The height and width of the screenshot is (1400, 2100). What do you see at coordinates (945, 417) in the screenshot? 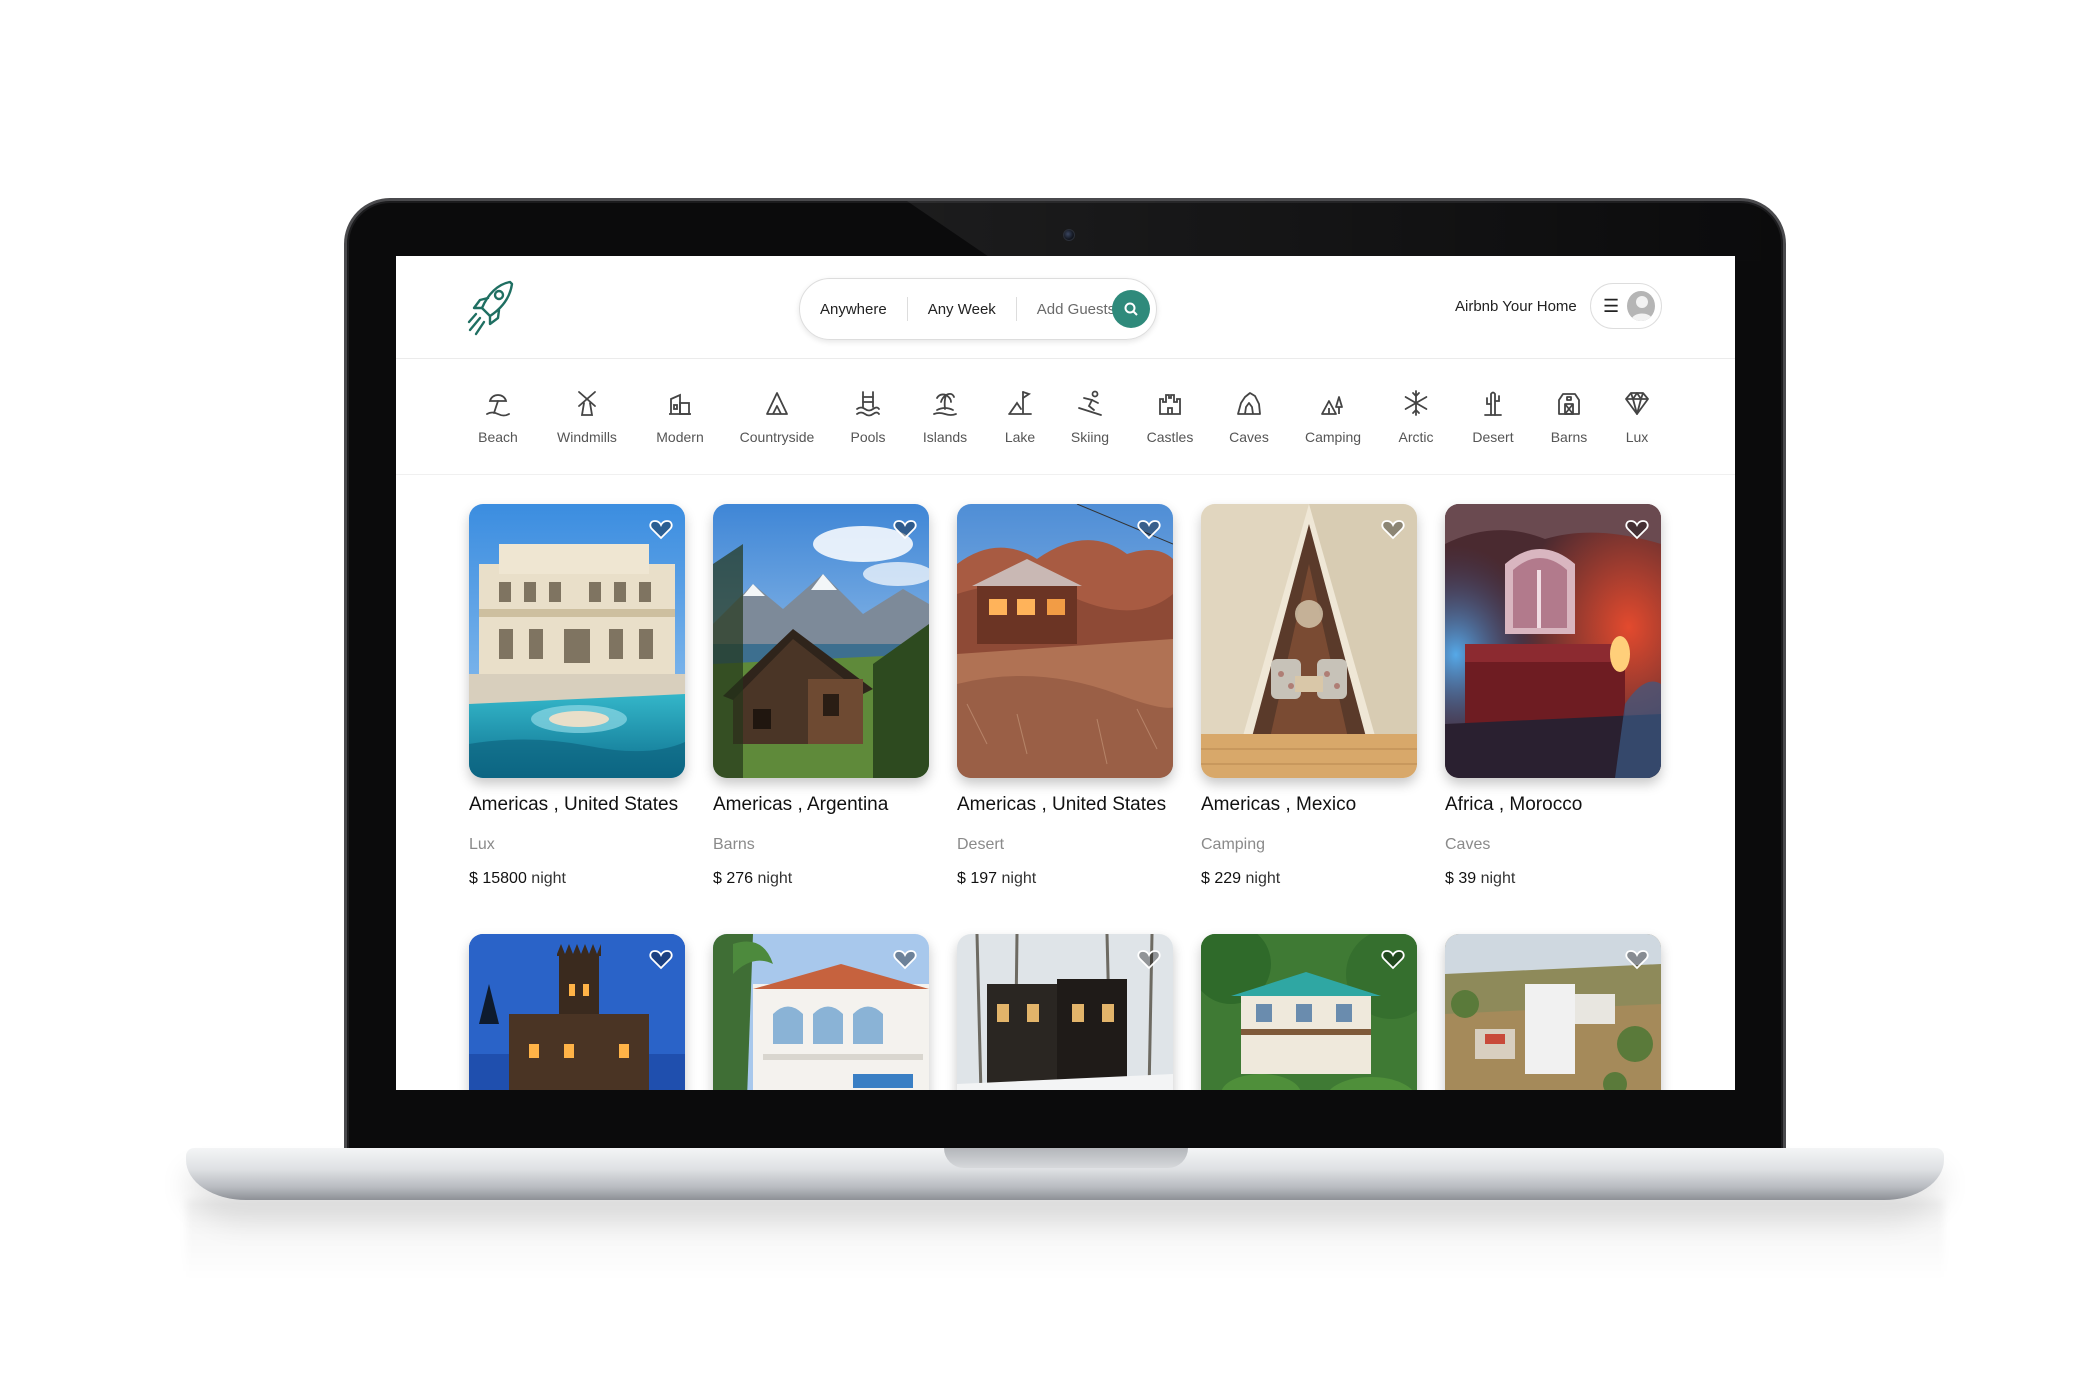
I see `category-islands: Islands` at bounding box center [945, 417].